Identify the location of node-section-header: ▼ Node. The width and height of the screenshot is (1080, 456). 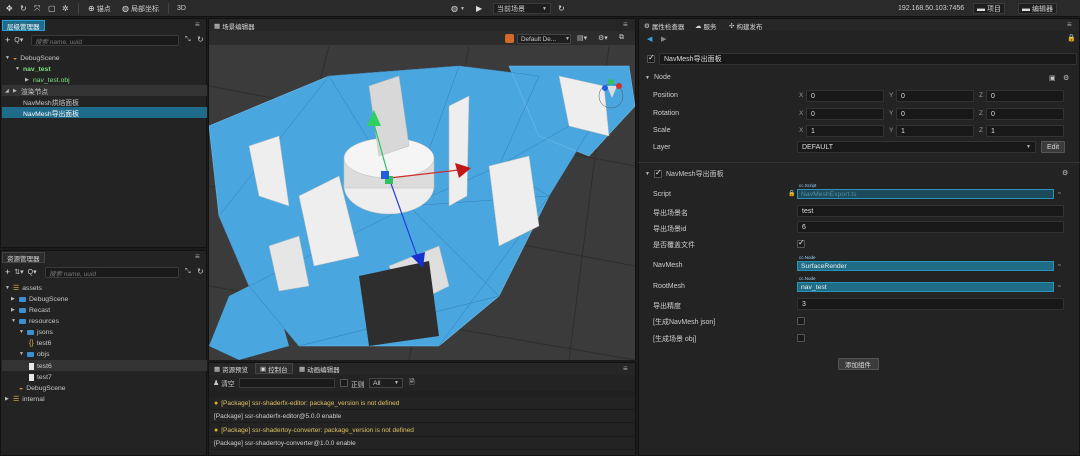
(658, 77).